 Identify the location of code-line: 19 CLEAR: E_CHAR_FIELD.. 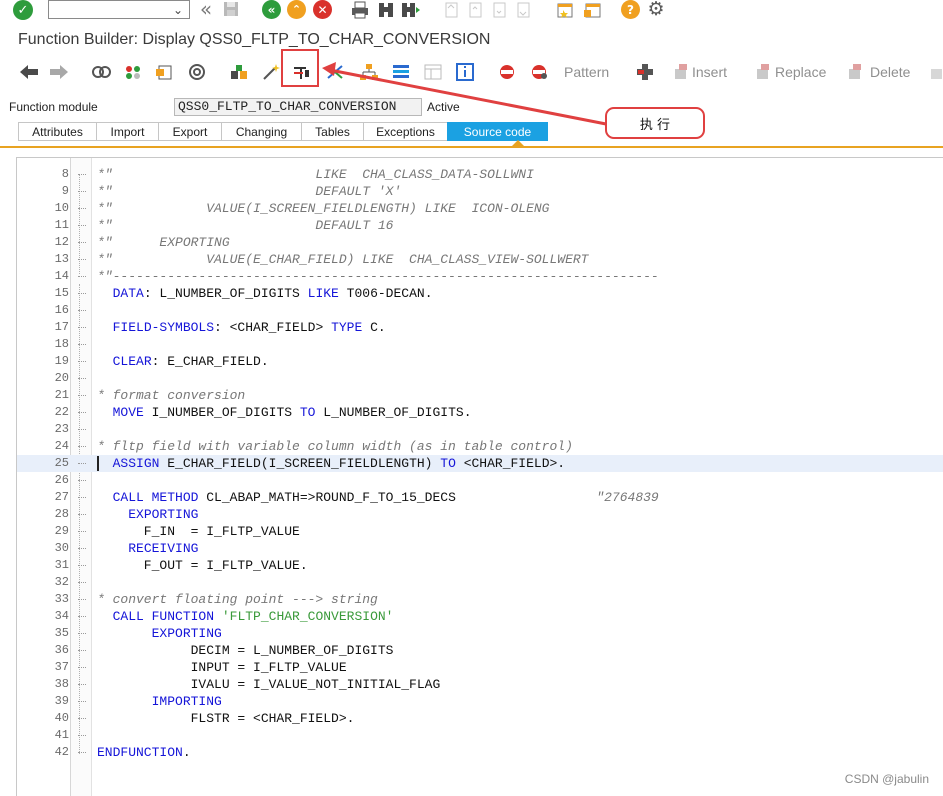
(480, 361).